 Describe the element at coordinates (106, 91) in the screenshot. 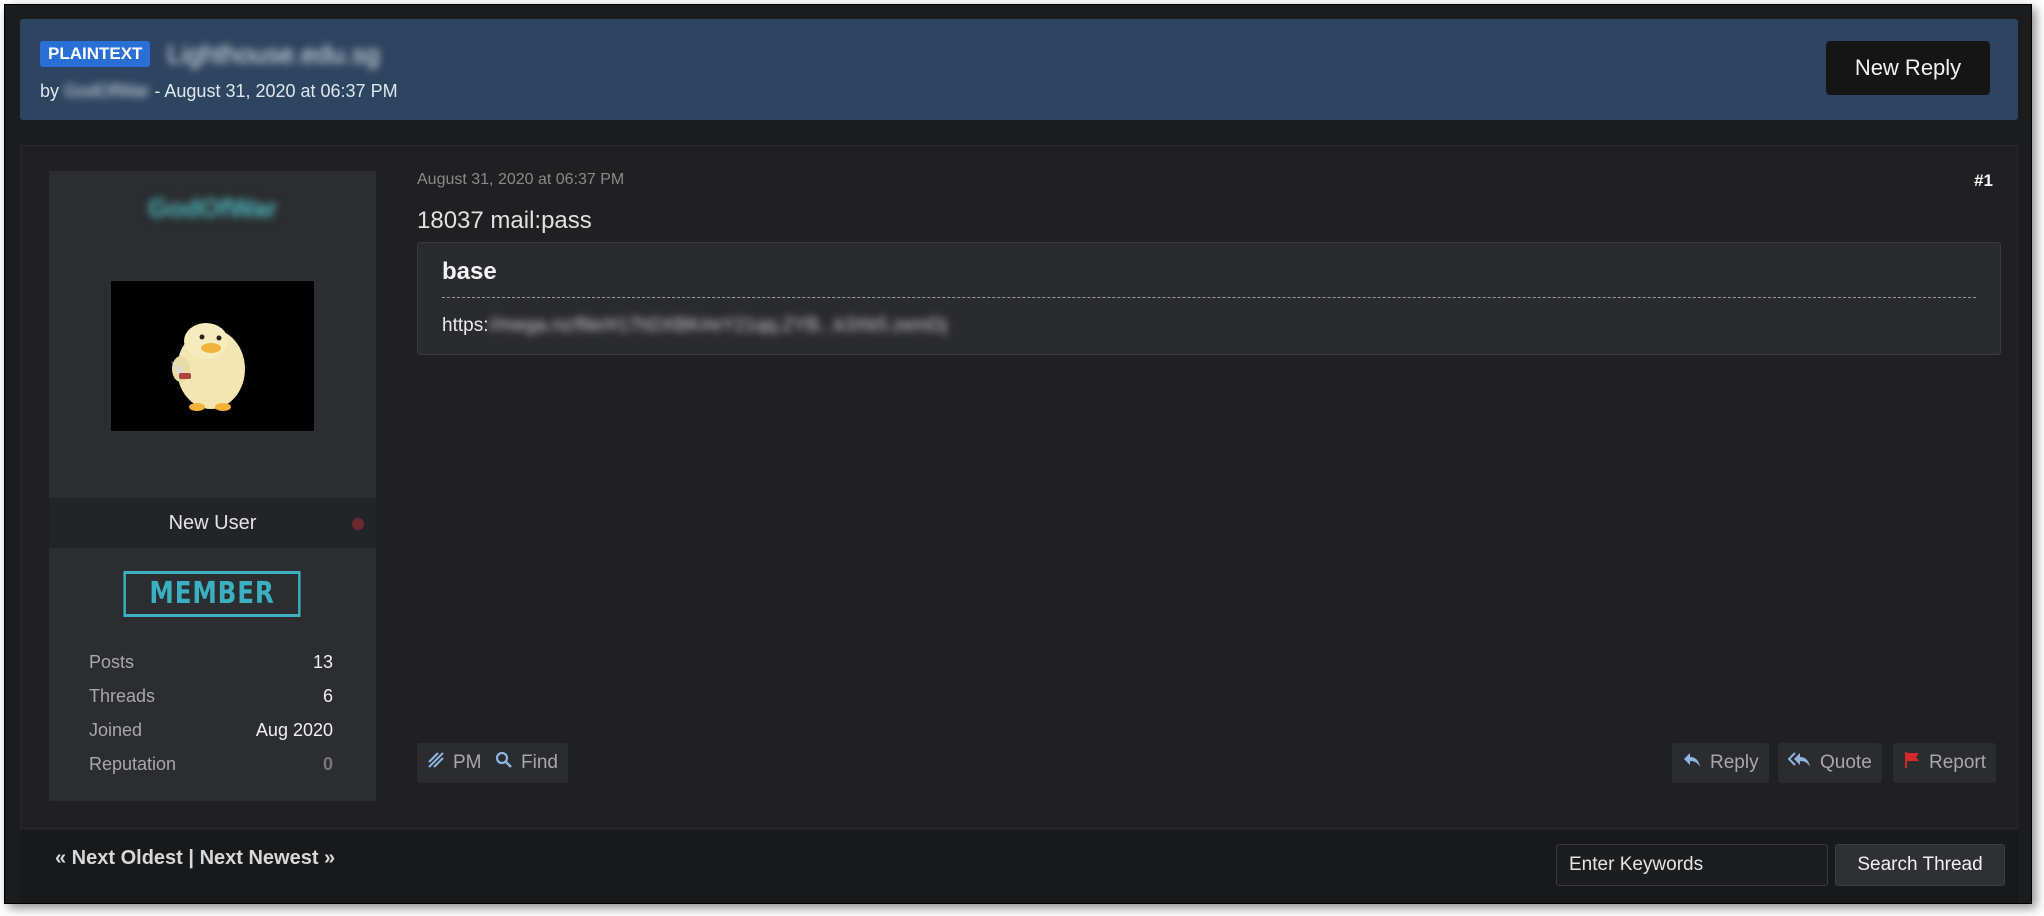

I see `thread-author-link: GodOfWar` at that location.